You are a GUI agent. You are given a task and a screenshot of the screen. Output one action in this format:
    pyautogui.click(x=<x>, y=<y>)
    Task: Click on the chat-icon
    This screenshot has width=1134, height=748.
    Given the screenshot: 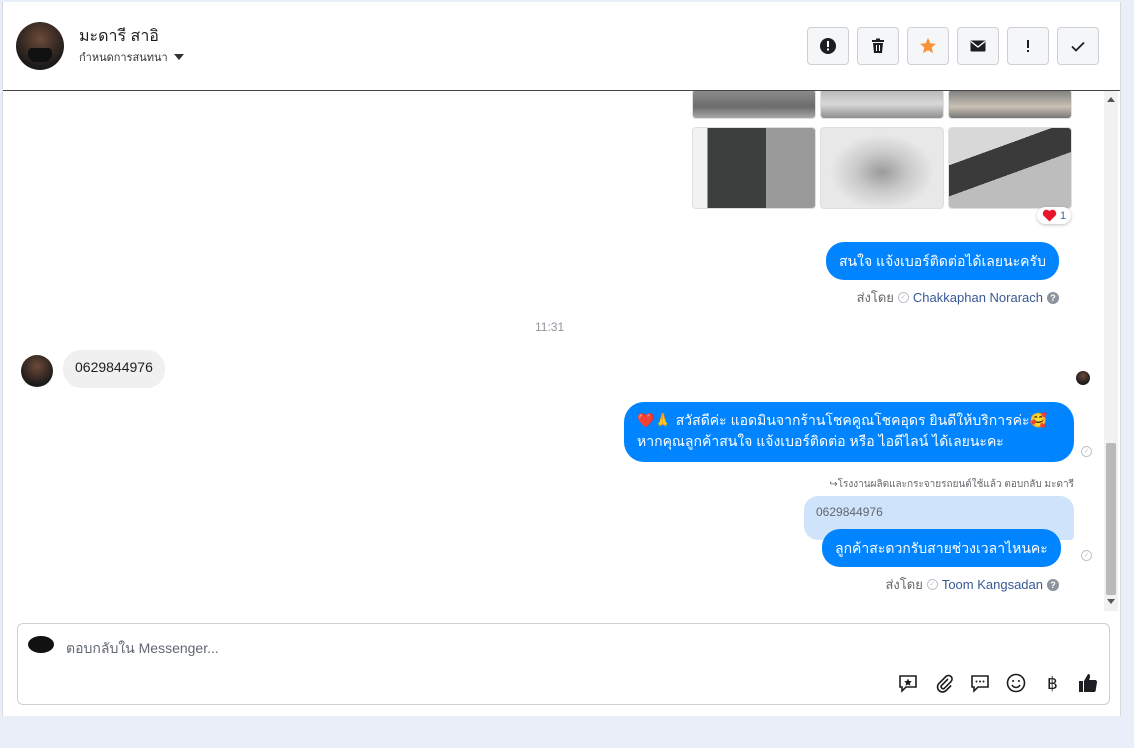 What is the action you would take?
    pyautogui.click(x=980, y=683)
    